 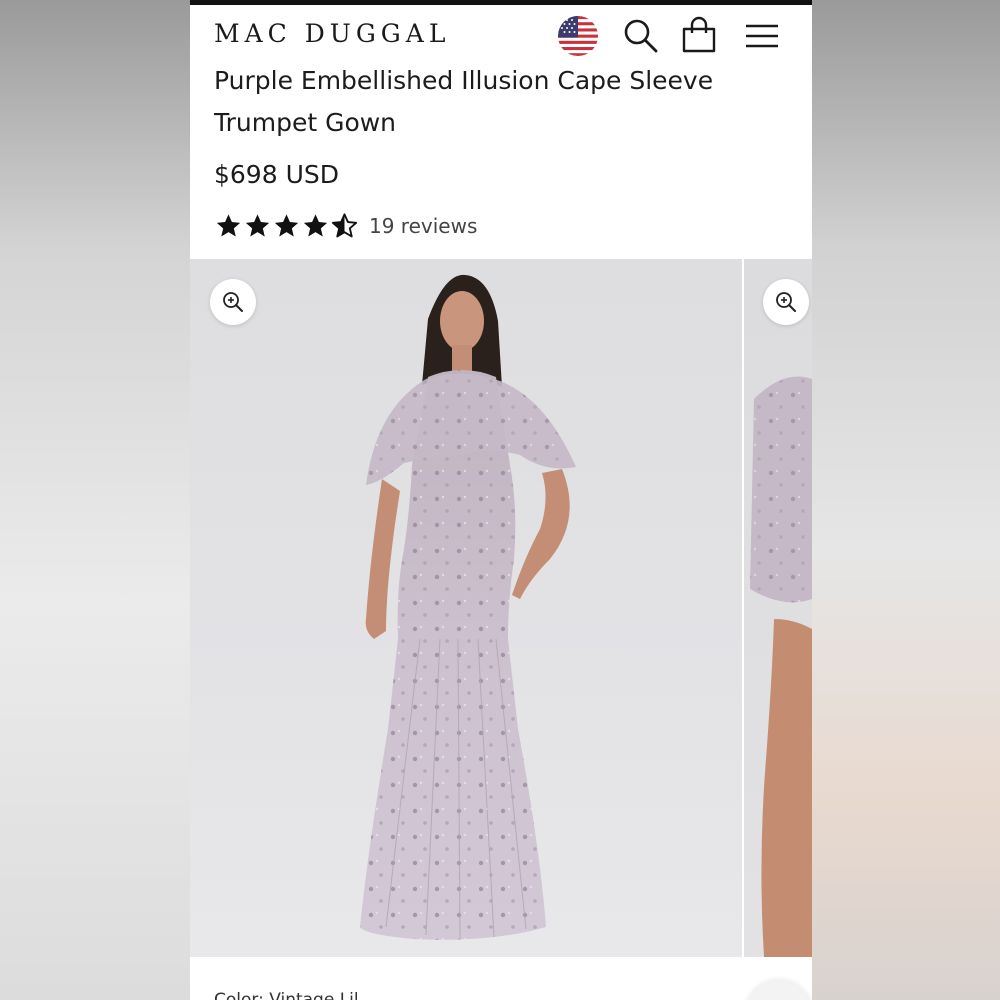 I want to click on search-icon, so click(x=641, y=36).